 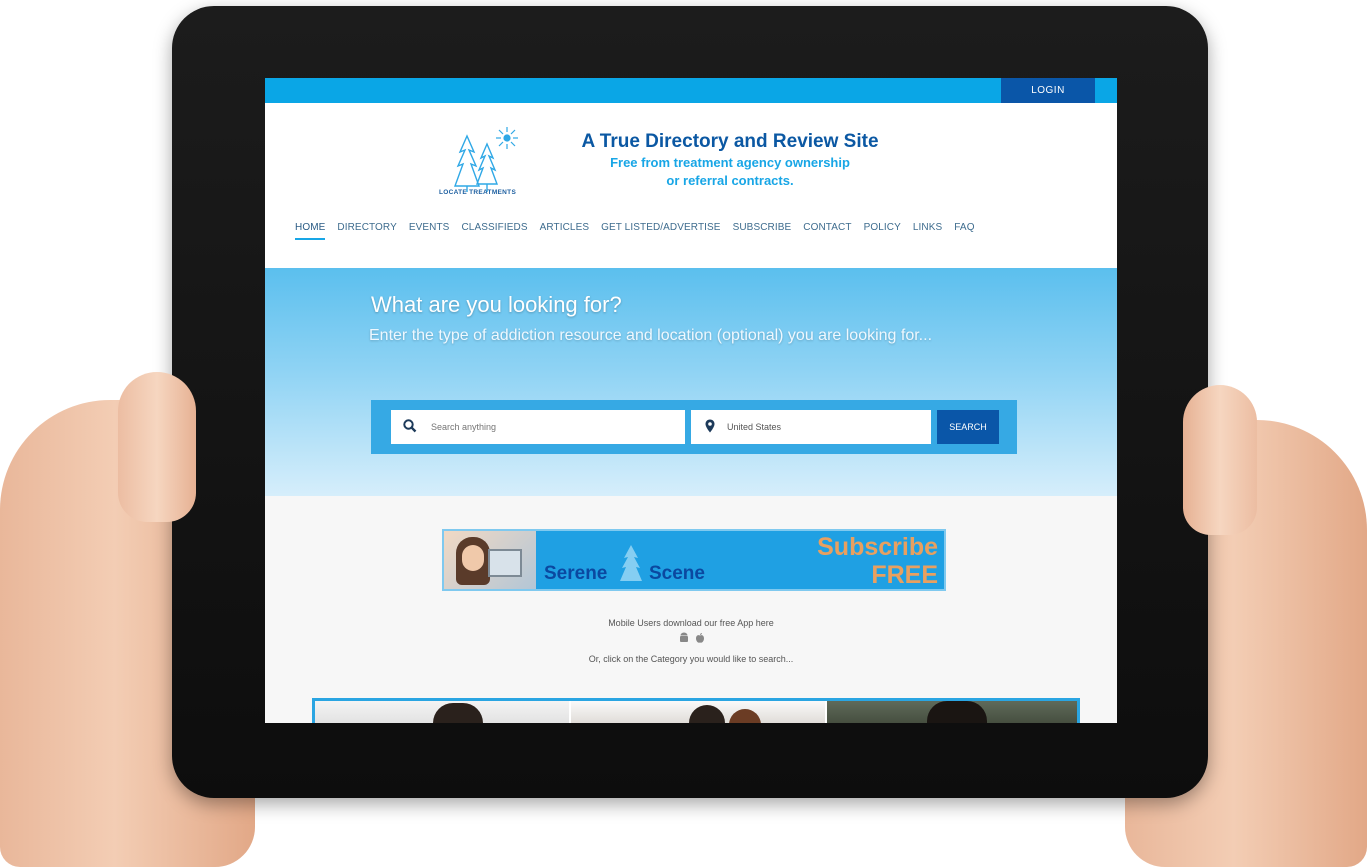 What do you see at coordinates (692, 639) in the screenshot?
I see `app-icons` at bounding box center [692, 639].